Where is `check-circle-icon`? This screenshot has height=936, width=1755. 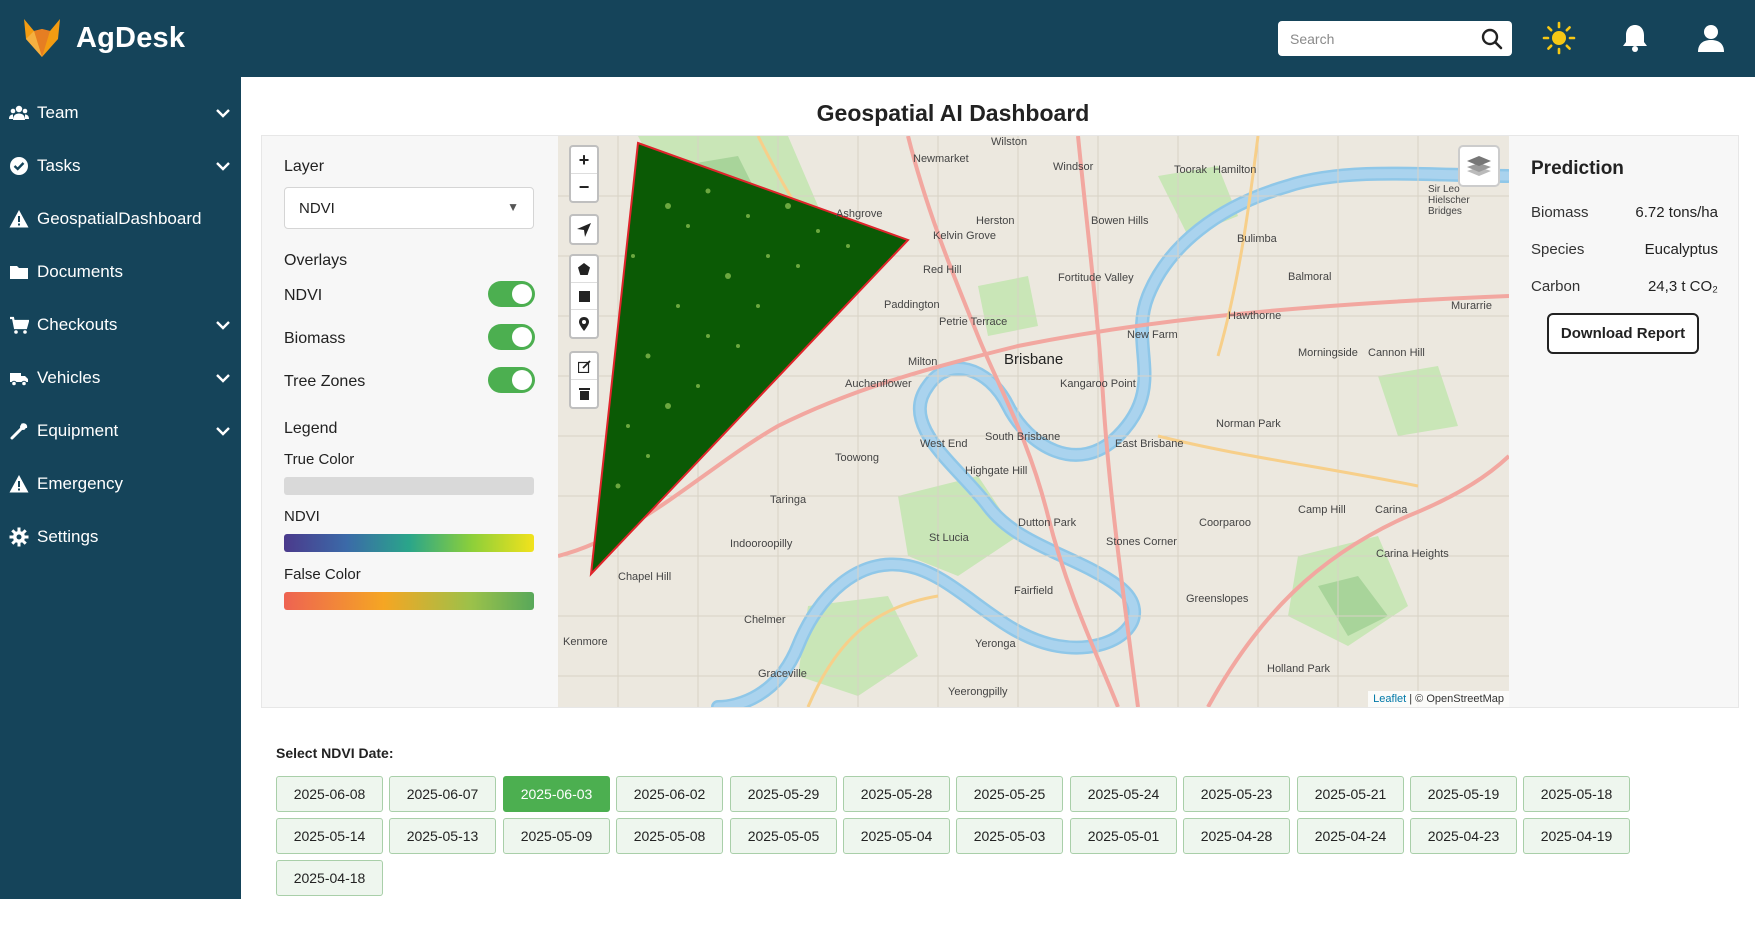
check-circle-icon is located at coordinates (19, 166).